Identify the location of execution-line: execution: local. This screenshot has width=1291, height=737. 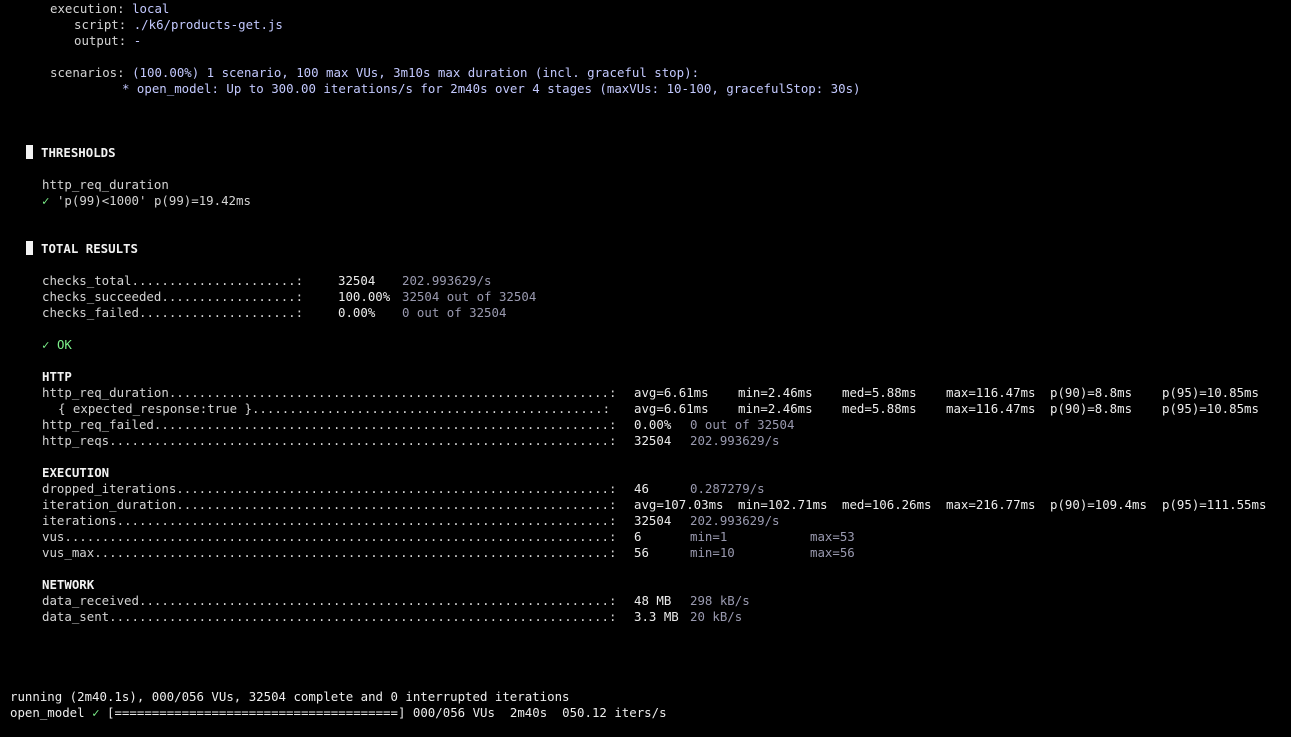
(109, 9).